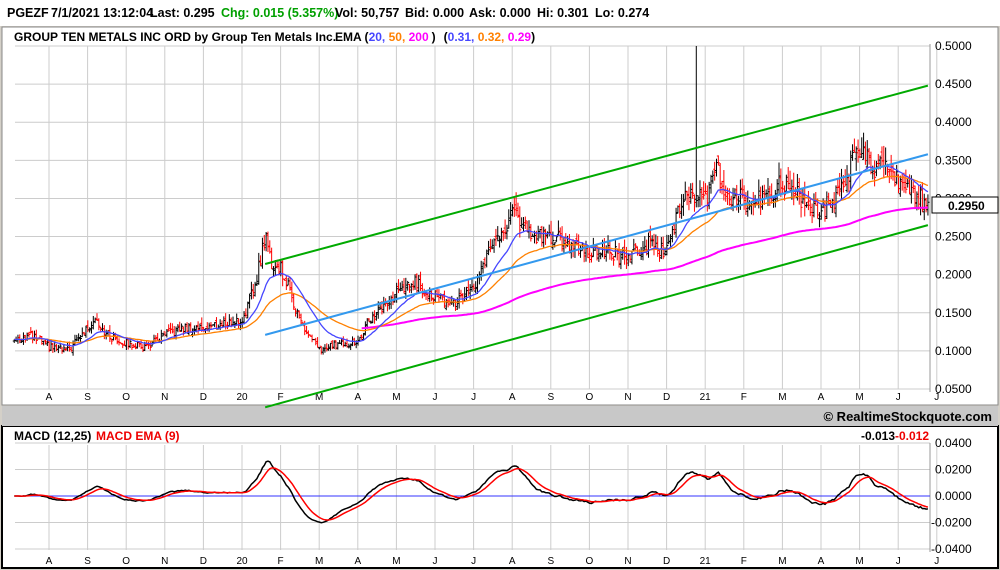 The height and width of the screenshot is (570, 1000). Describe the element at coordinates (878, 436) in the screenshot. I see `macd-value: -0.013` at that location.